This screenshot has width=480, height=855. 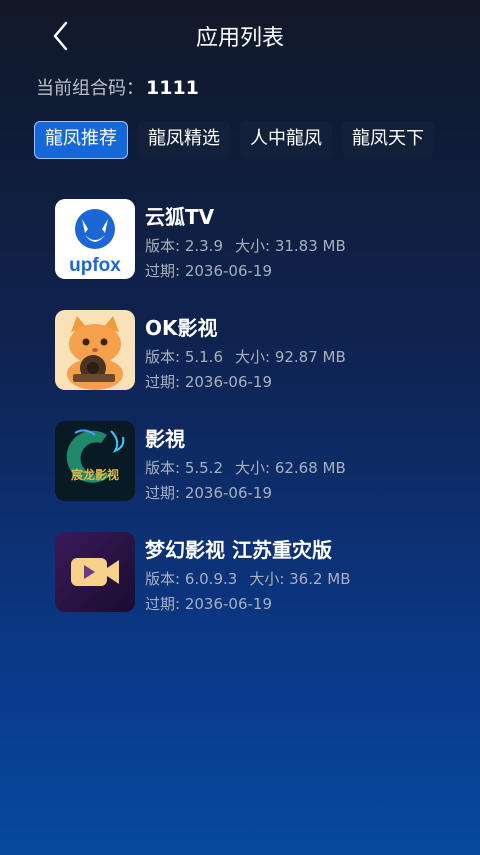 What do you see at coordinates (238, 550) in the screenshot?
I see `app-name: 梦幻影视 江苏重灾版` at bounding box center [238, 550].